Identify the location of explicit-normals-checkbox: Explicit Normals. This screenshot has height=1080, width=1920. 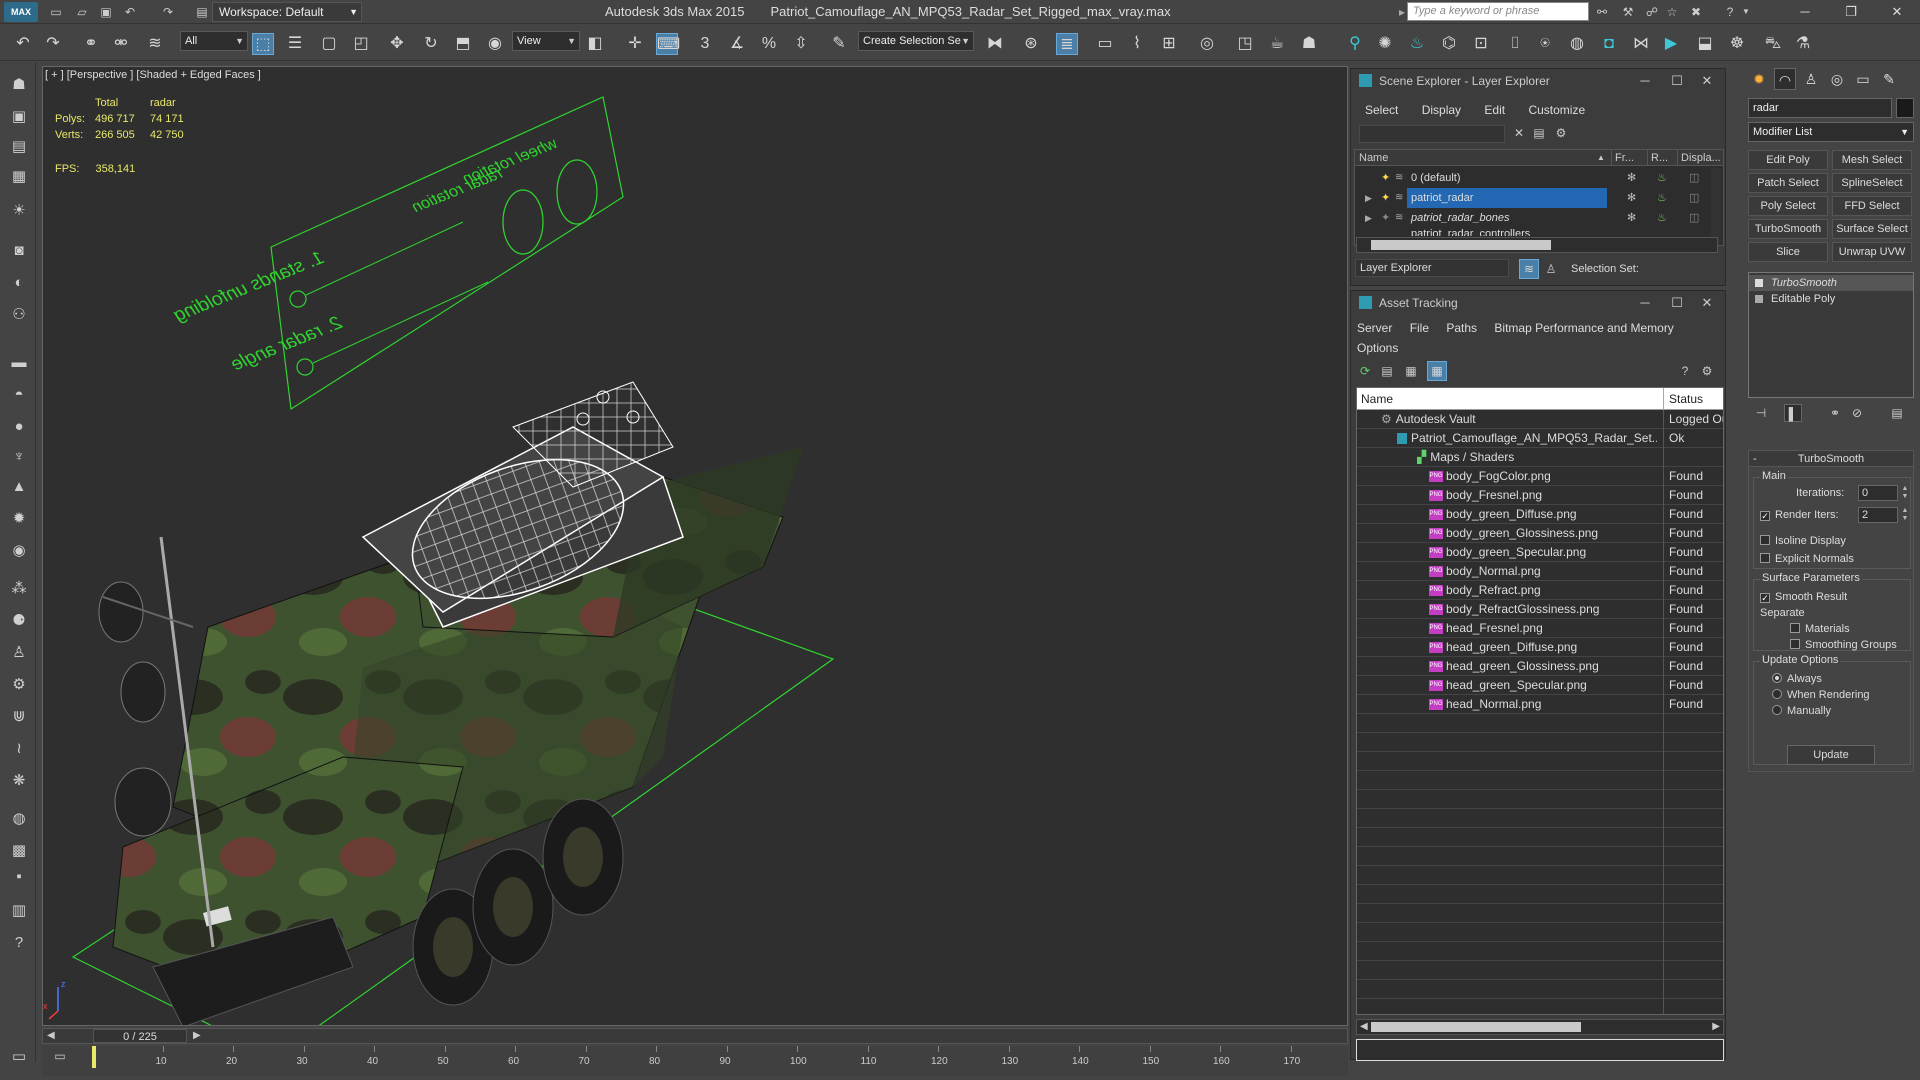
(1807, 559).